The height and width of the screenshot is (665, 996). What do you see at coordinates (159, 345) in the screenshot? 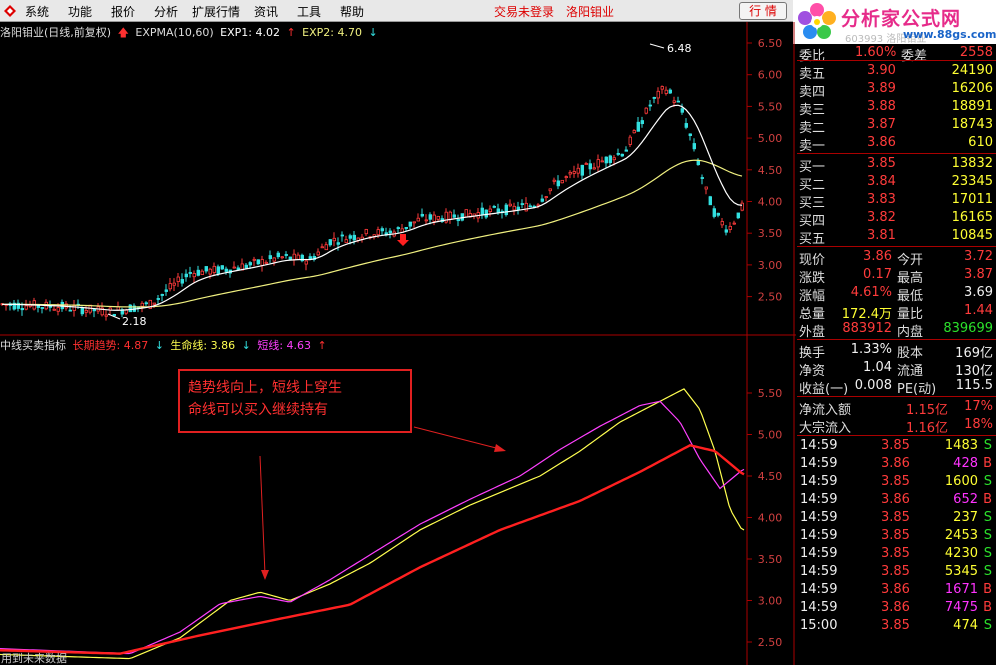
I see `down-arrow-icon: ↓` at bounding box center [159, 345].